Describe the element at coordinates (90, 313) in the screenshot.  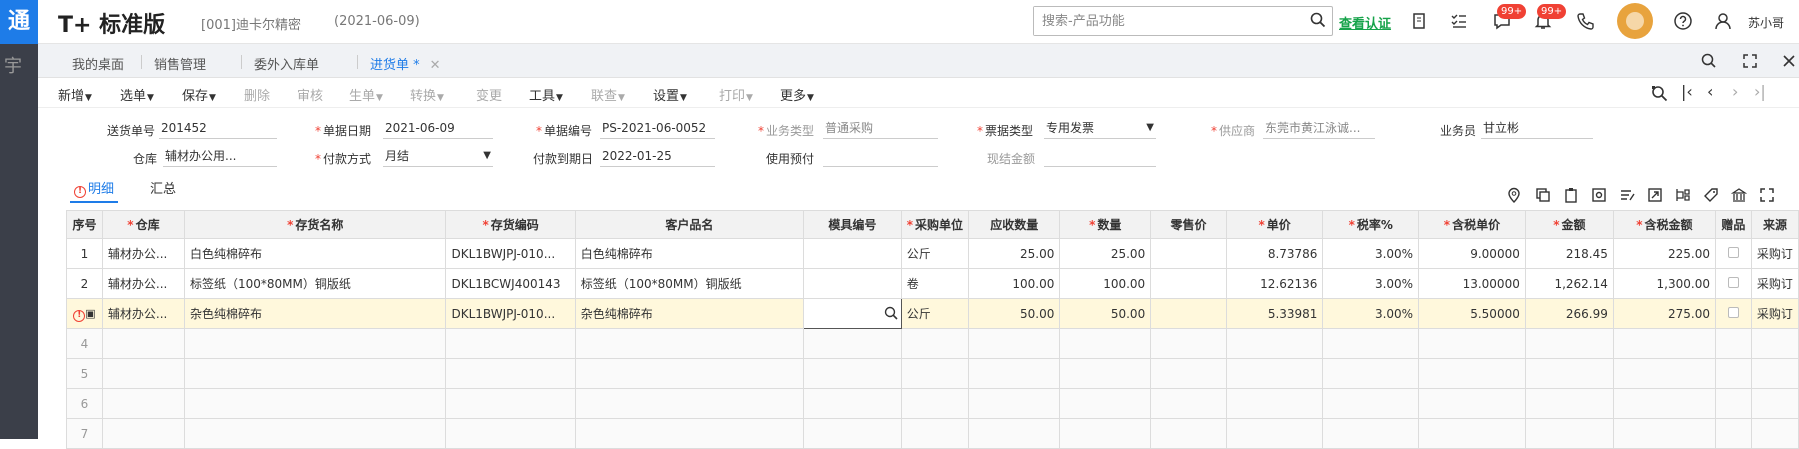
I see `row-edit-icon: ▣` at that location.